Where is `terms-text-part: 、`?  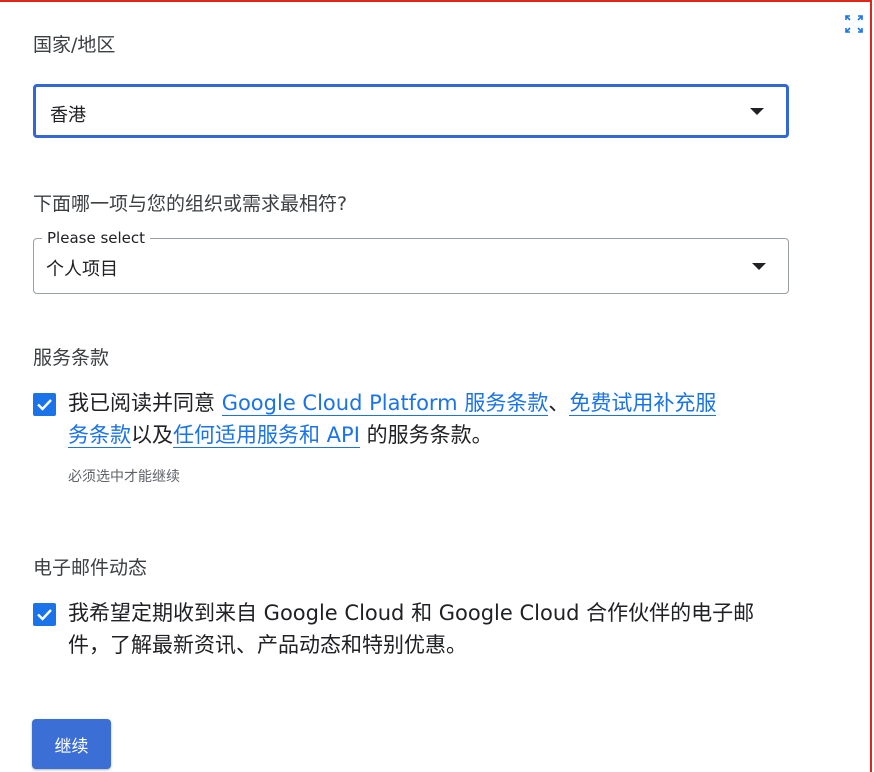 terms-text-part: 、 is located at coordinates (559, 403).